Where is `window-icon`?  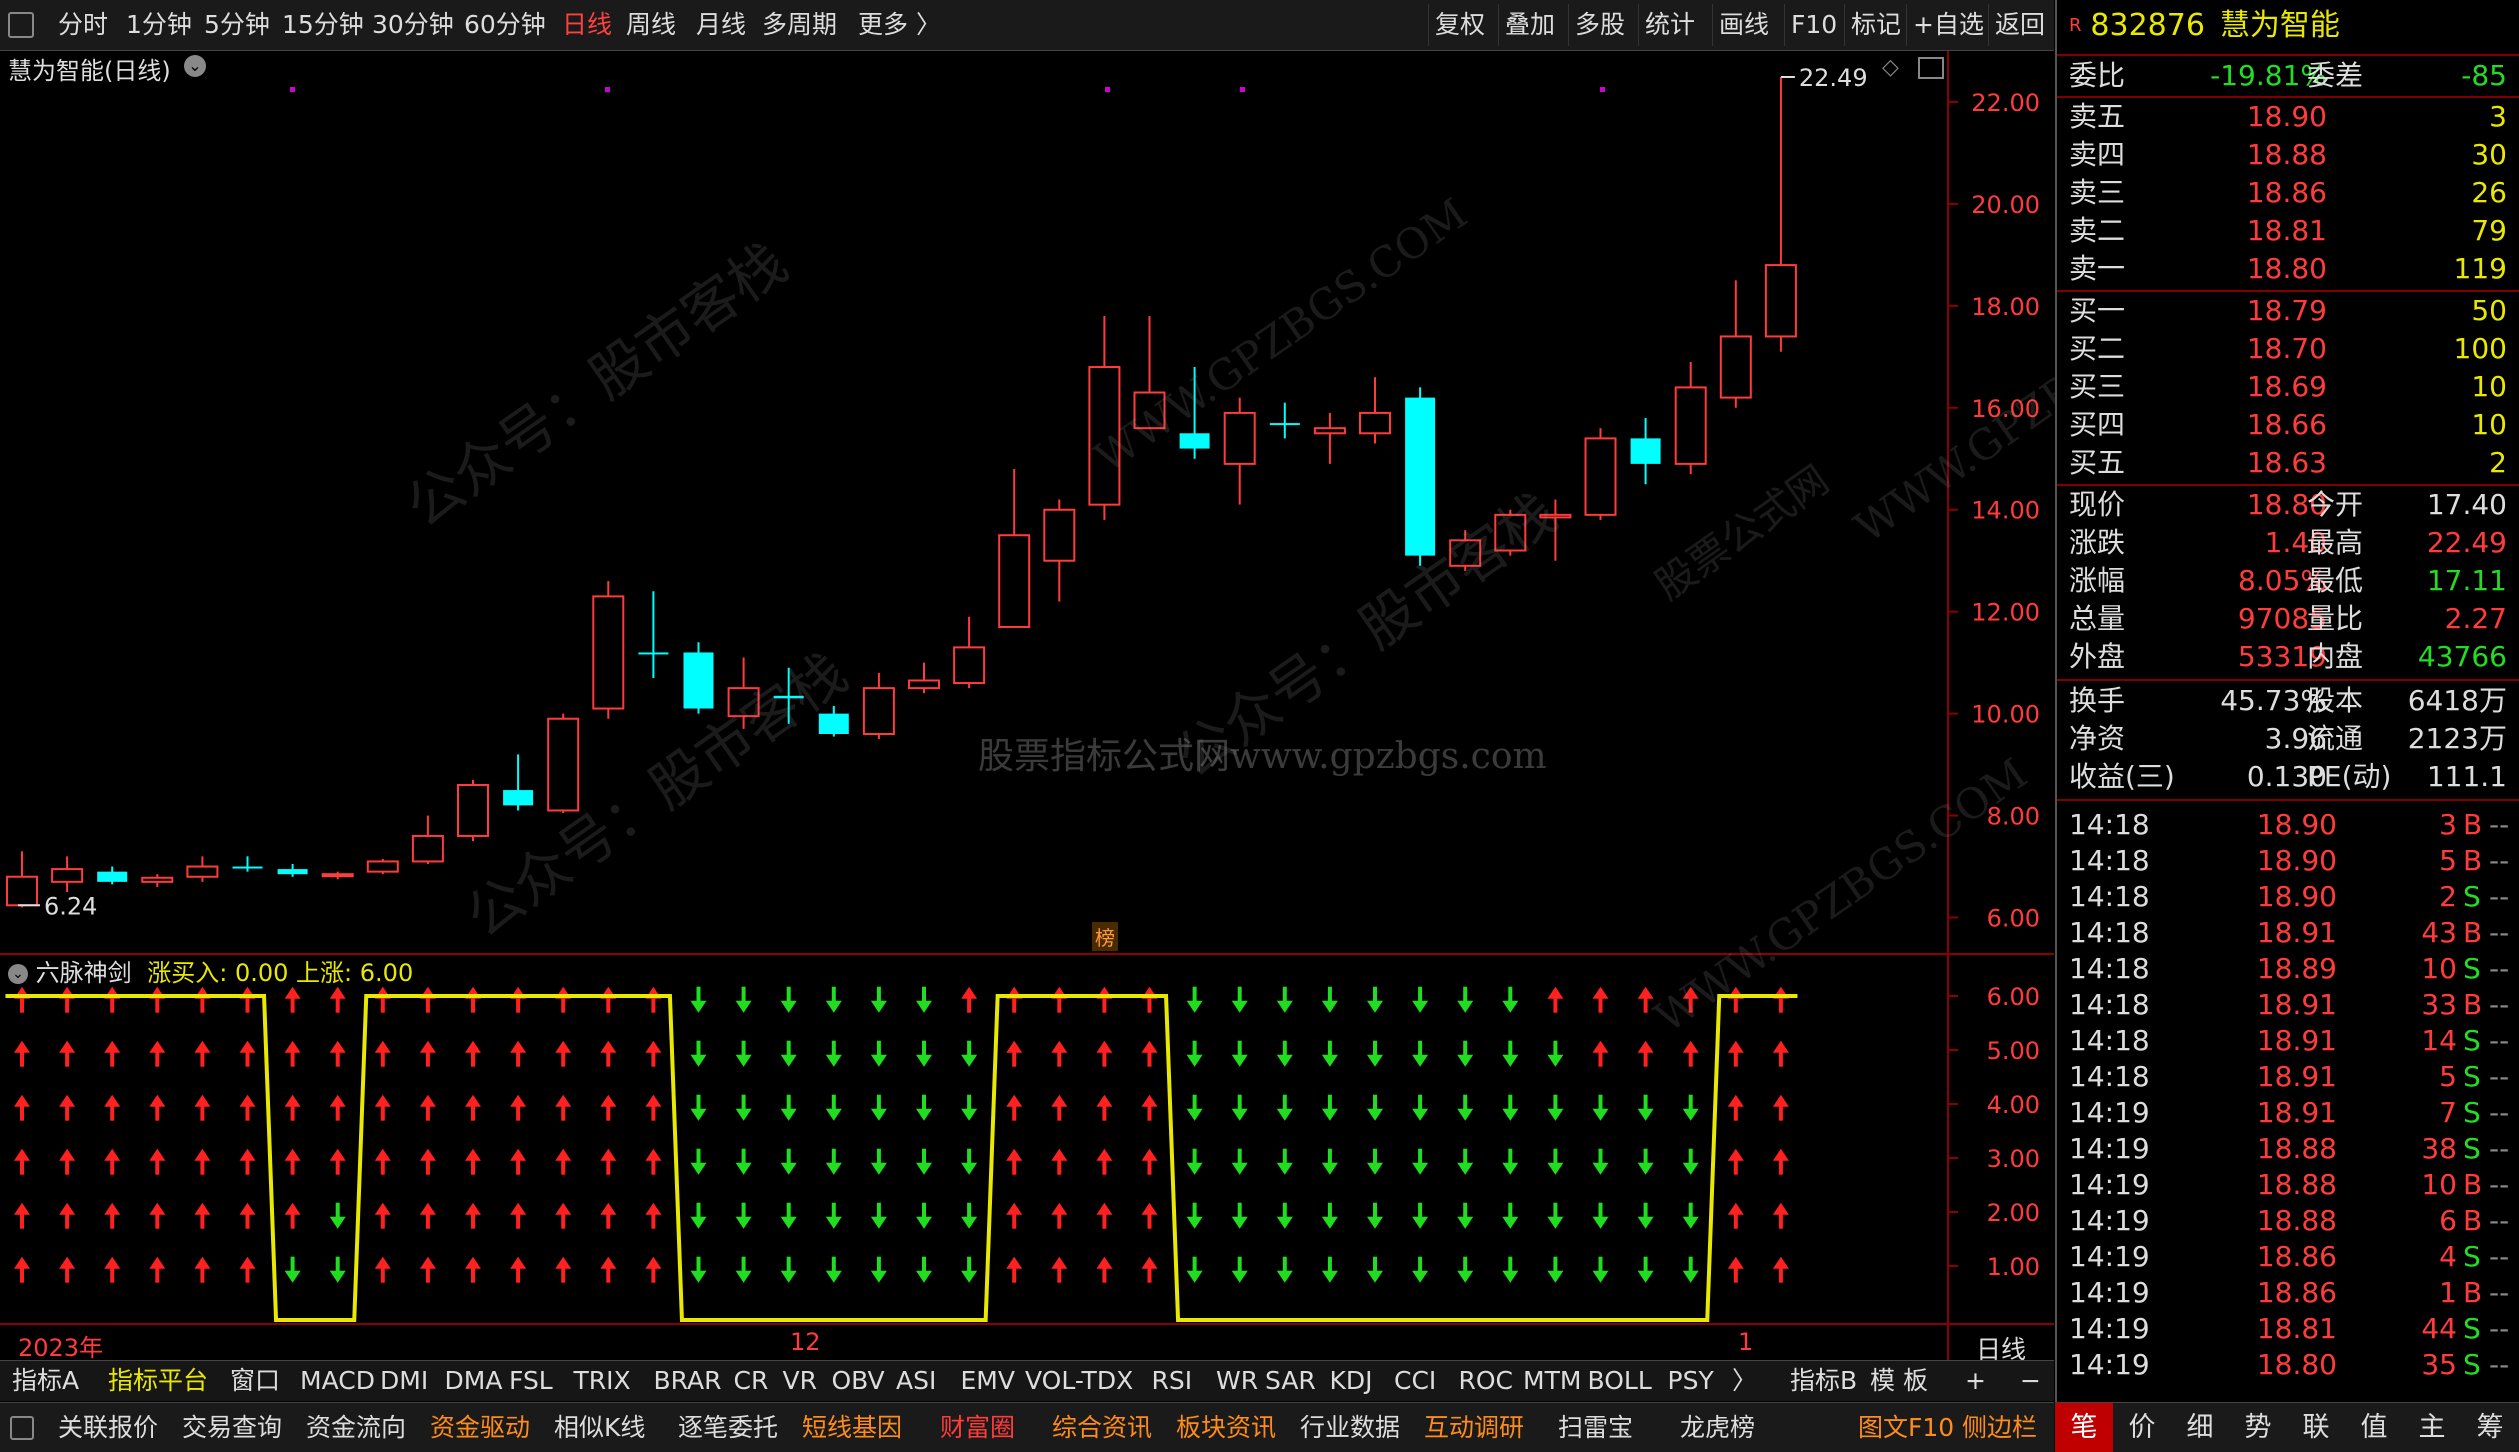
window-icon is located at coordinates (1931, 68).